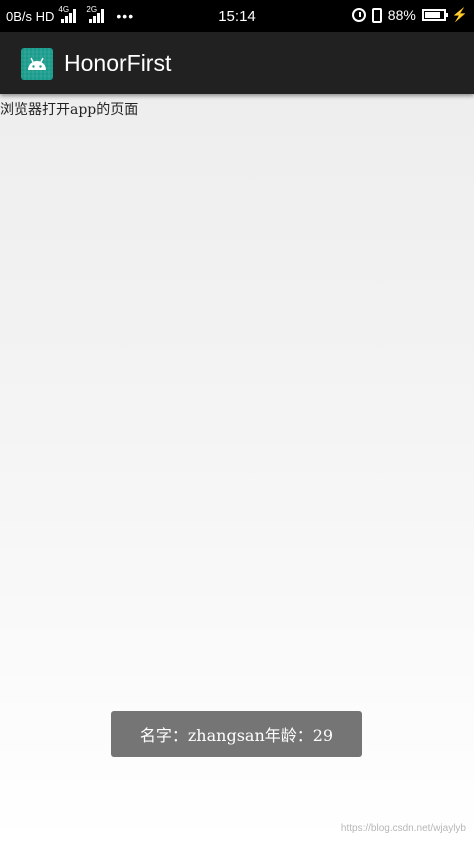 The image size is (474, 842). Describe the element at coordinates (358, 15) in the screenshot. I see `alarm-icon` at that location.